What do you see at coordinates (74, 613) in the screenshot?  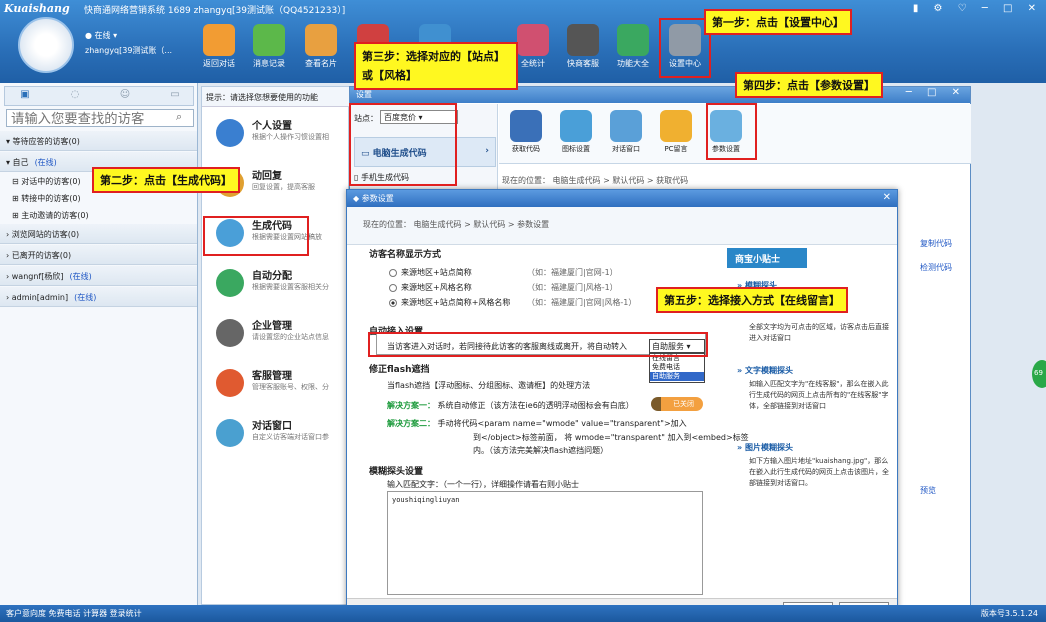 I see `bottom-items: 客户意向度 免费电话 计算器 登录统计` at bounding box center [74, 613].